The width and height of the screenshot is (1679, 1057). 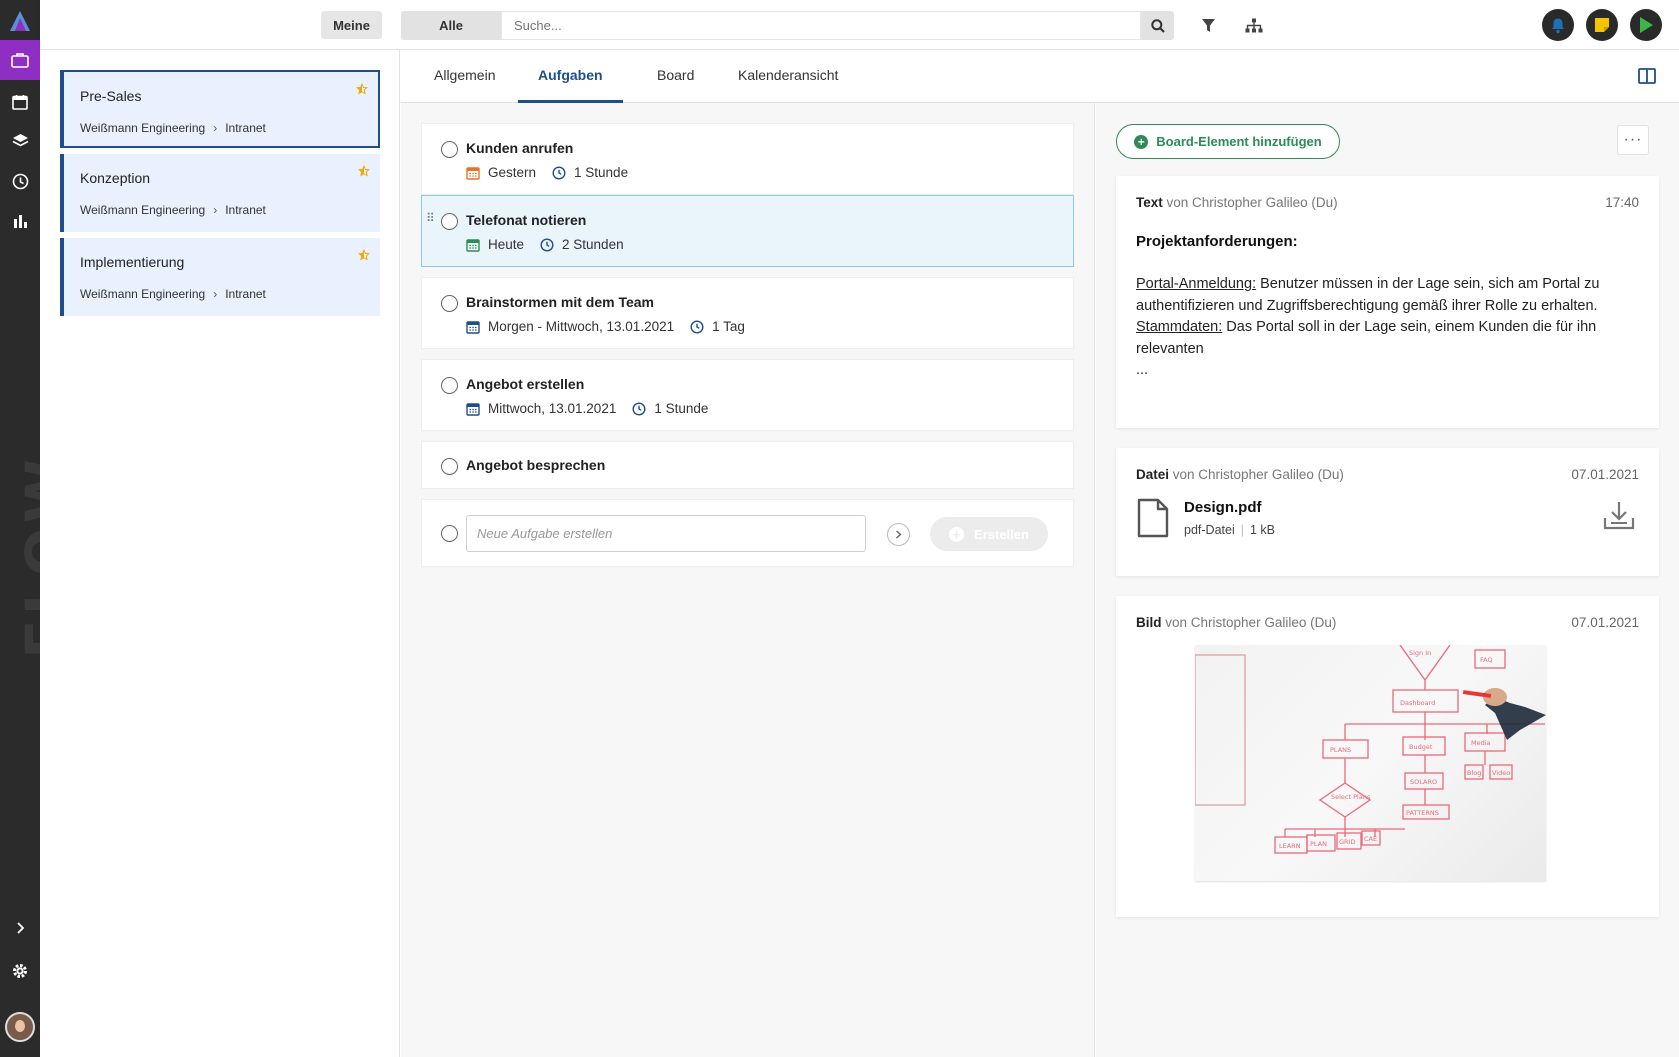 What do you see at coordinates (20, 1027) in the screenshot?
I see `avatar` at bounding box center [20, 1027].